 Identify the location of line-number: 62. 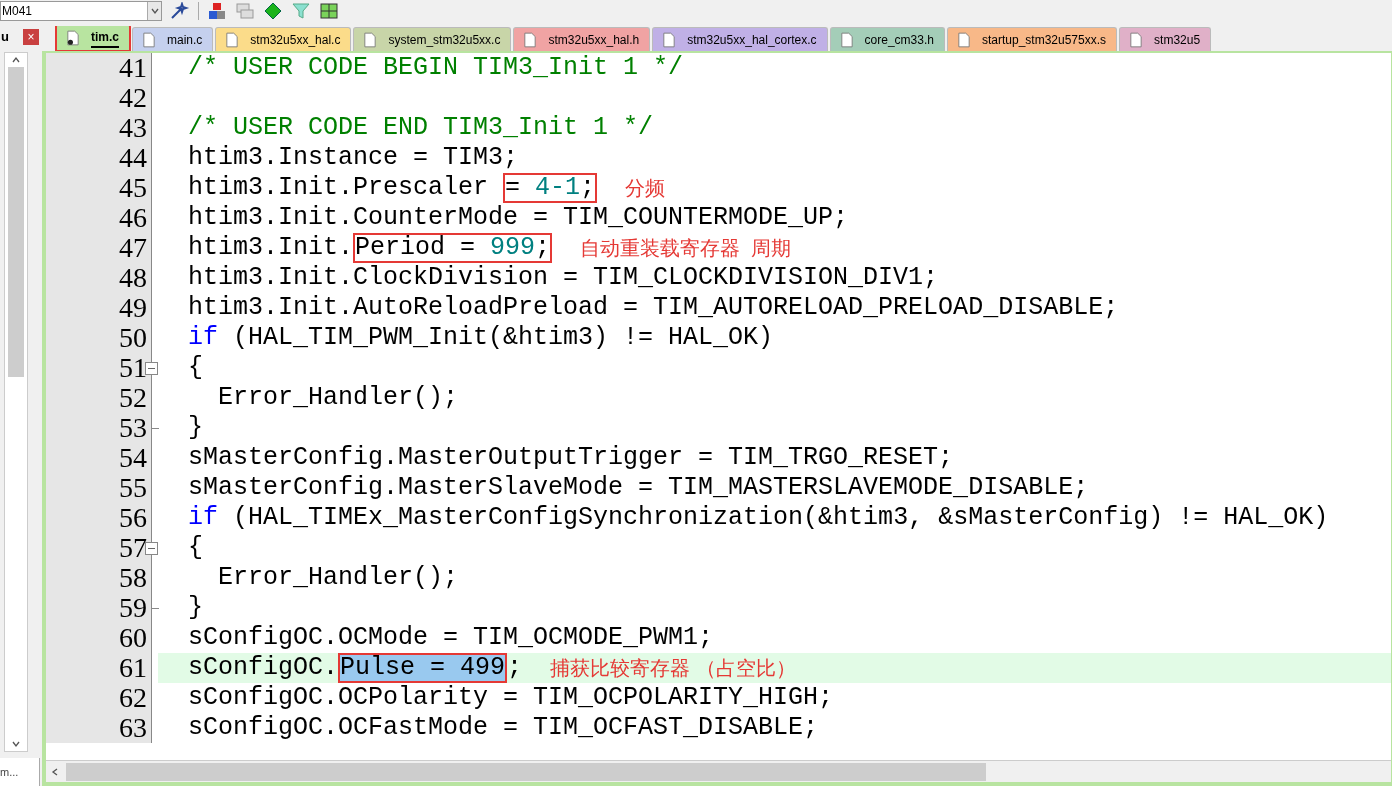
(133, 698).